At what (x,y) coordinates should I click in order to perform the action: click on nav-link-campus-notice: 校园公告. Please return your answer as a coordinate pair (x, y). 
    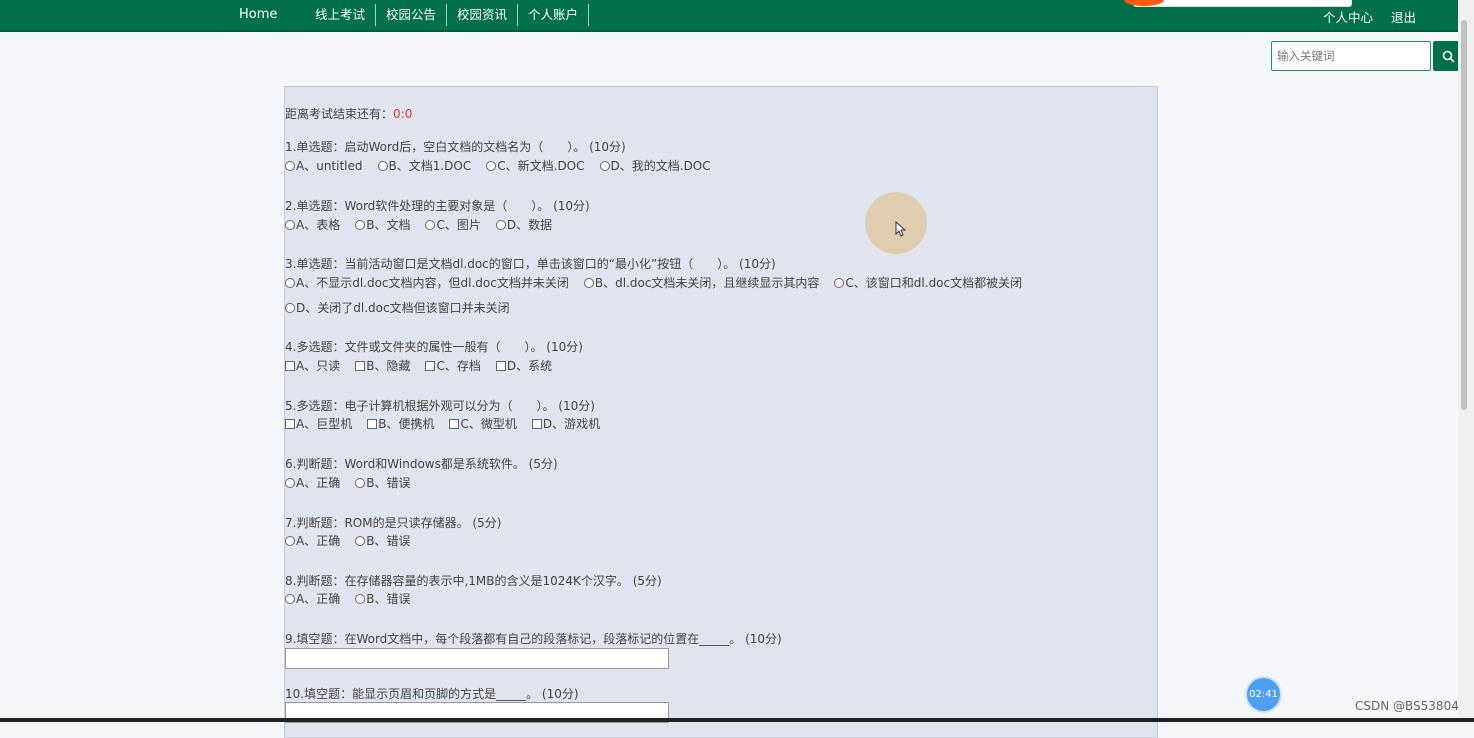
    Looking at the image, I should click on (412, 15).